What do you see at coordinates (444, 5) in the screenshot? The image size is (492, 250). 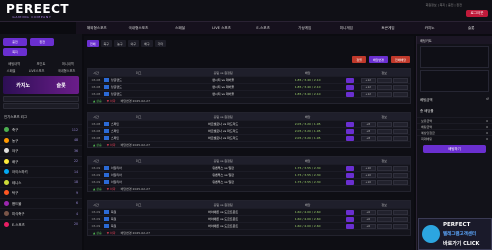 I see `utility-links: 회원정보 | 쪽지 | 충전 | 환전` at bounding box center [444, 5].